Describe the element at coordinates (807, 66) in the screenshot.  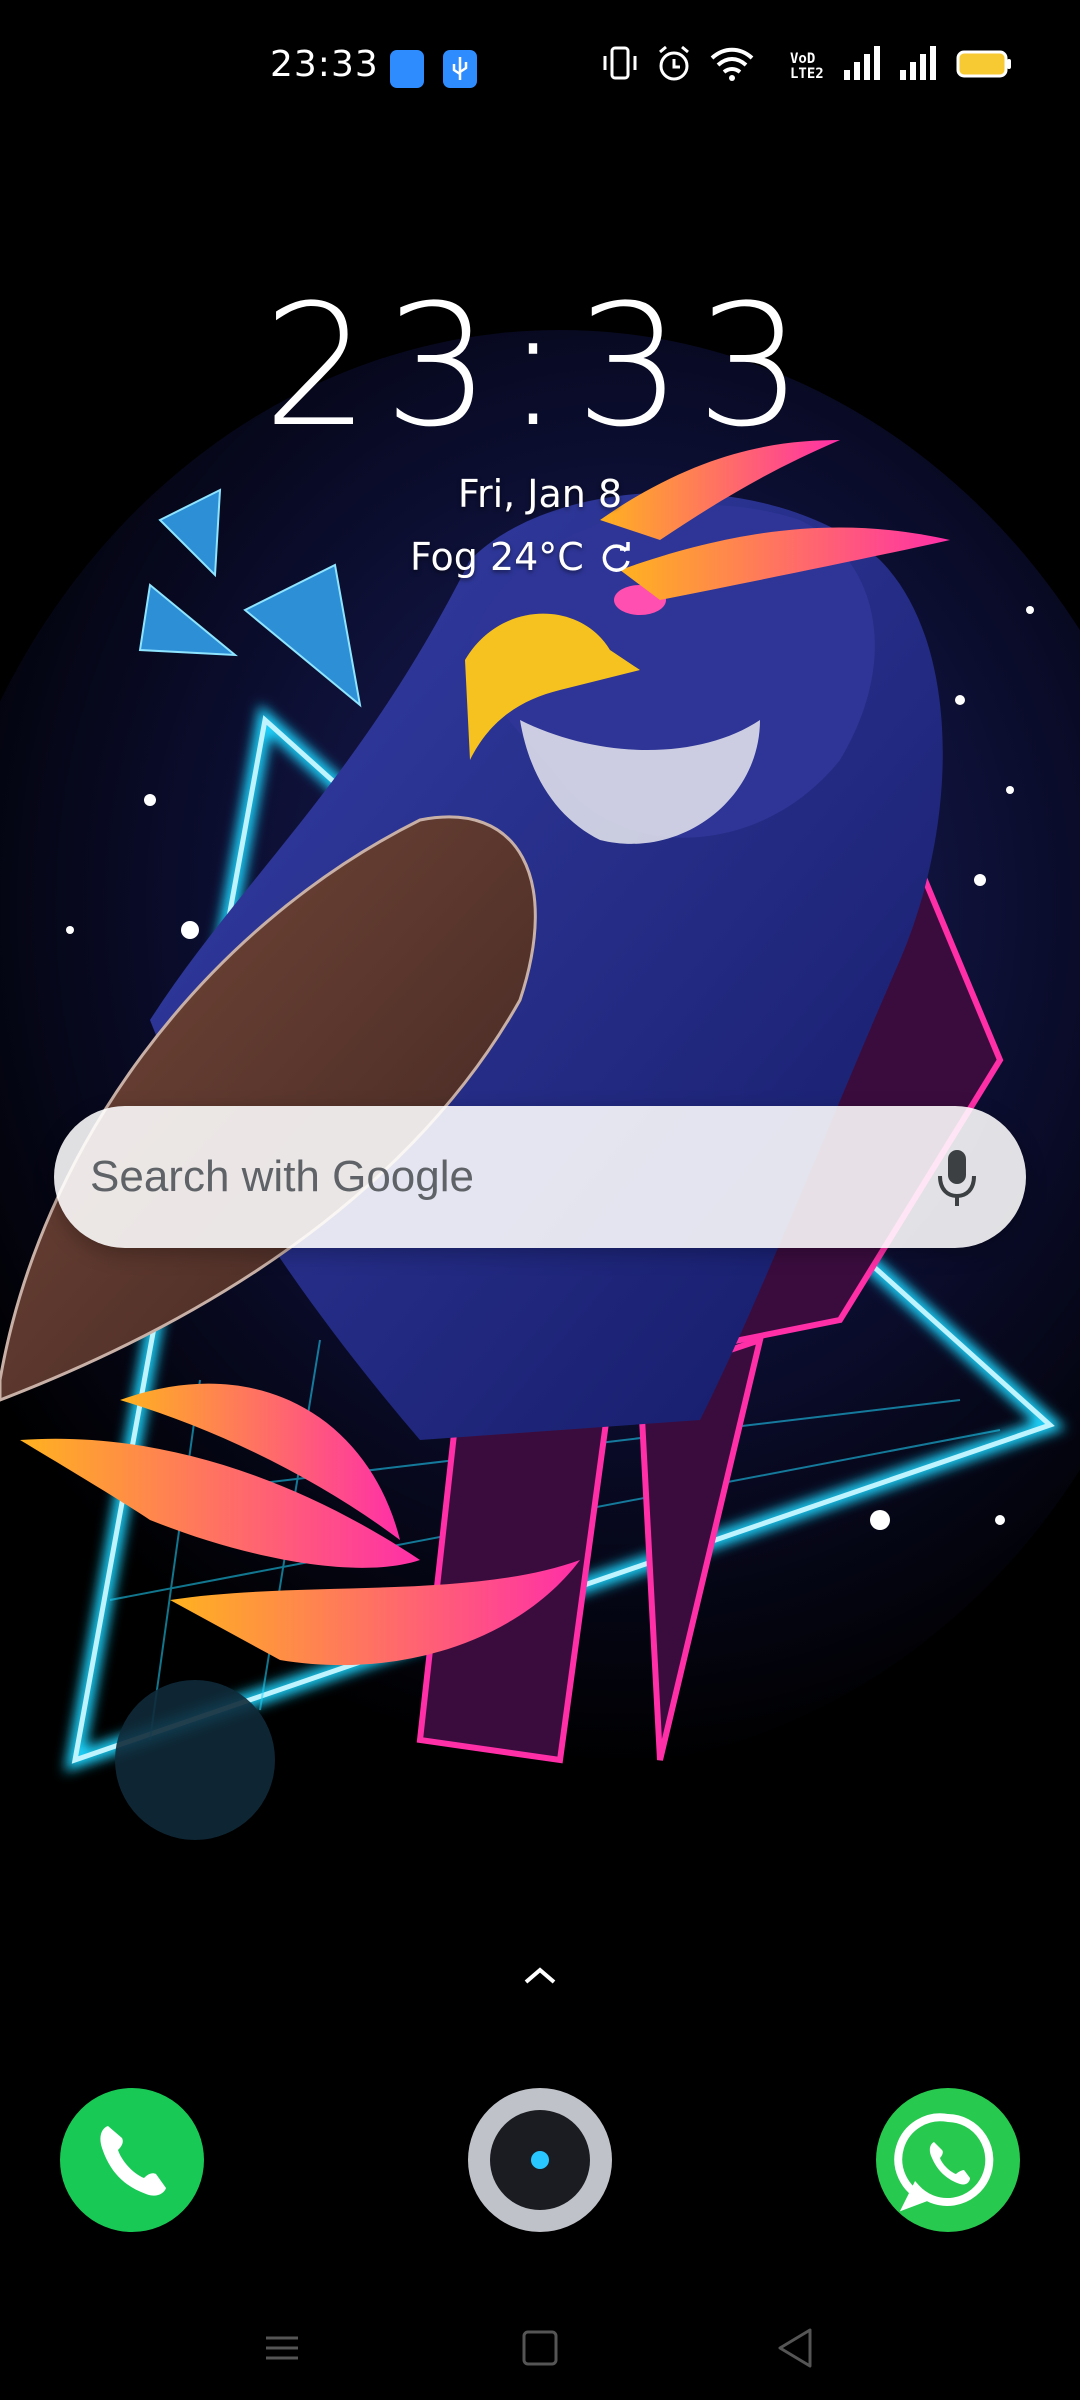
I see `volte-icon: VoD LTE2` at that location.